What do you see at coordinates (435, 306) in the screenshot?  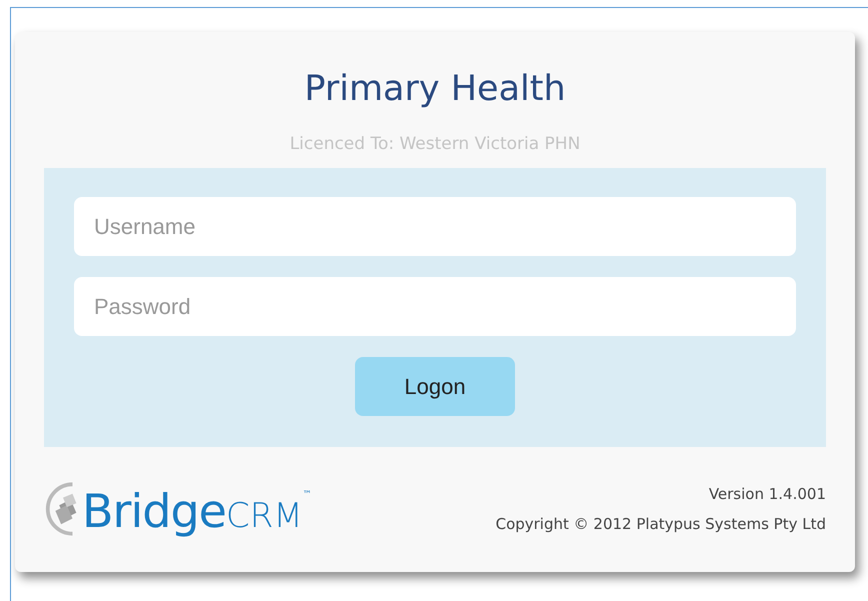 I see `password-field: Password` at bounding box center [435, 306].